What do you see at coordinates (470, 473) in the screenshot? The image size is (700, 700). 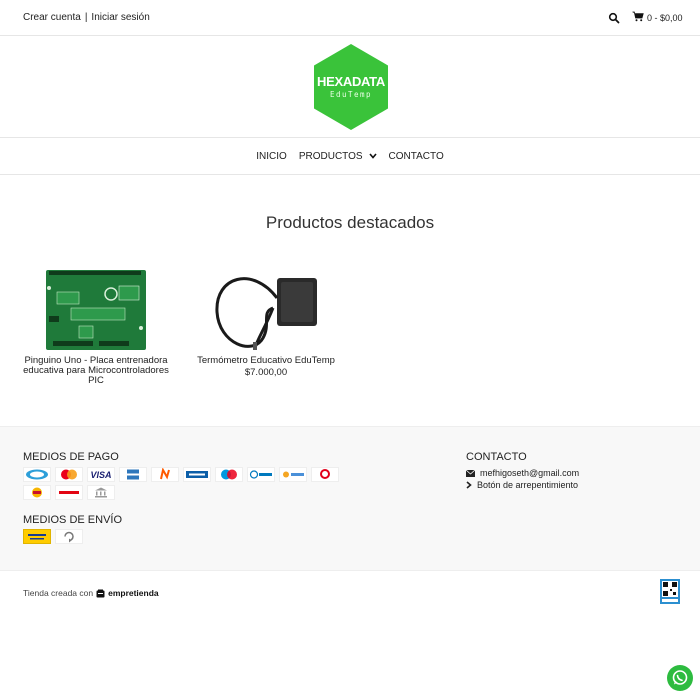 I see `envelope-icon` at bounding box center [470, 473].